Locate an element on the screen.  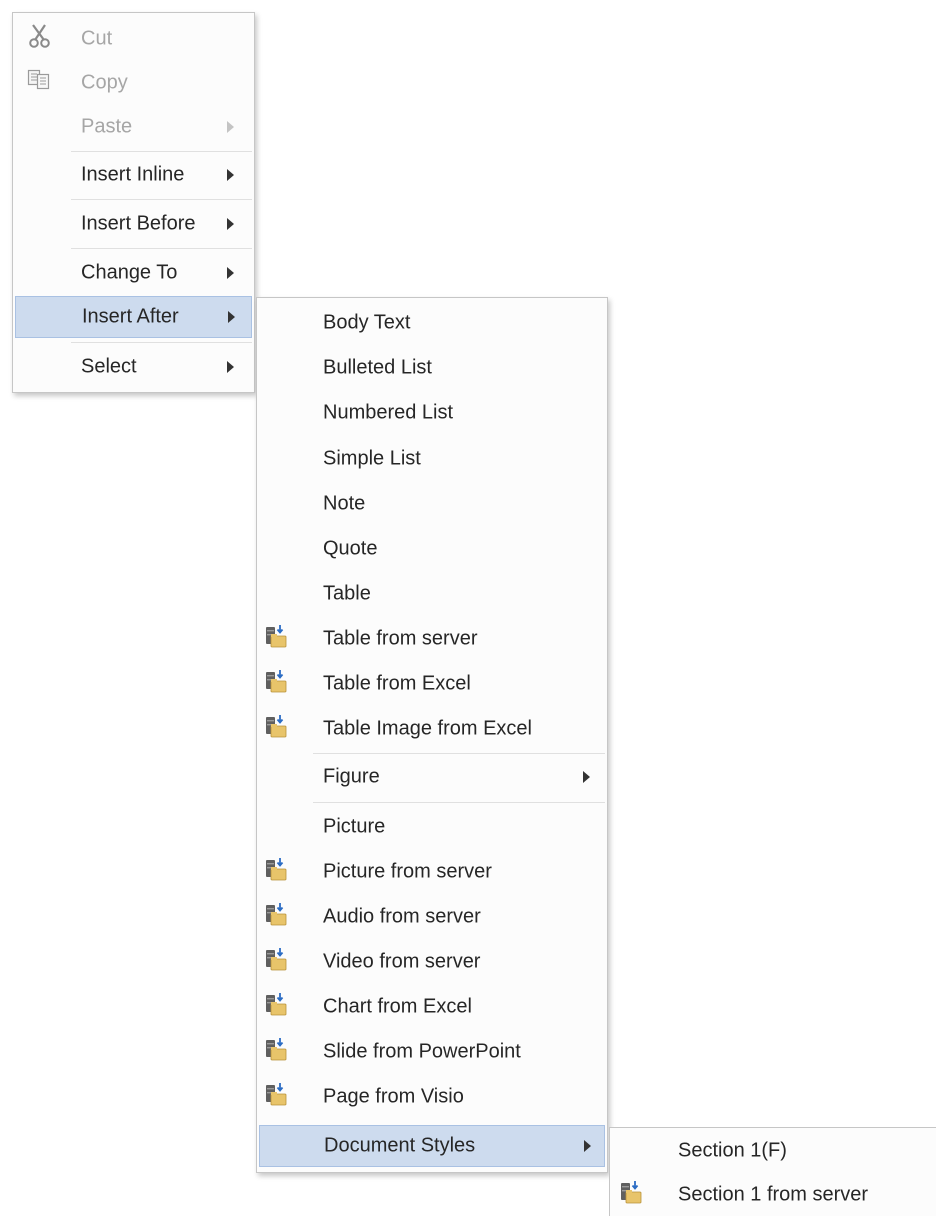
menu-item-label: Figure is located at coordinates (351, 776).